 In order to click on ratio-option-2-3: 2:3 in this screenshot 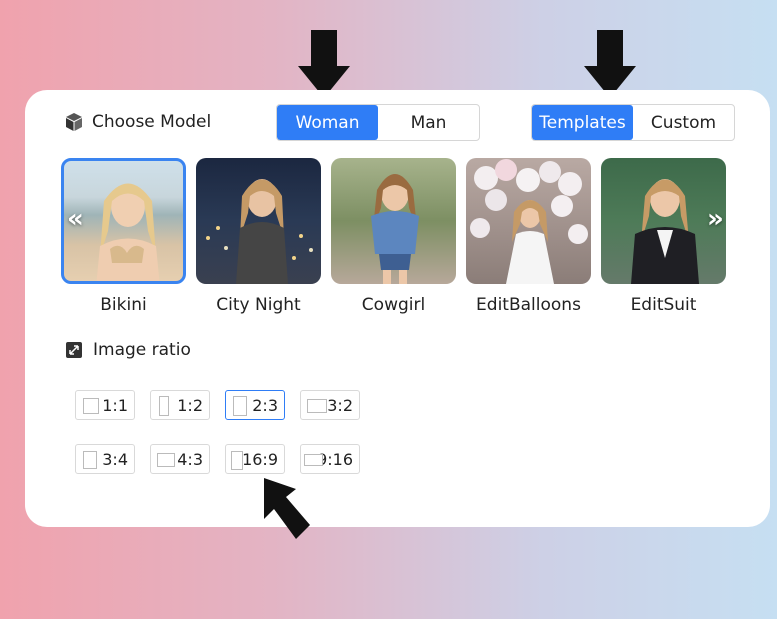, I will do `click(255, 405)`.